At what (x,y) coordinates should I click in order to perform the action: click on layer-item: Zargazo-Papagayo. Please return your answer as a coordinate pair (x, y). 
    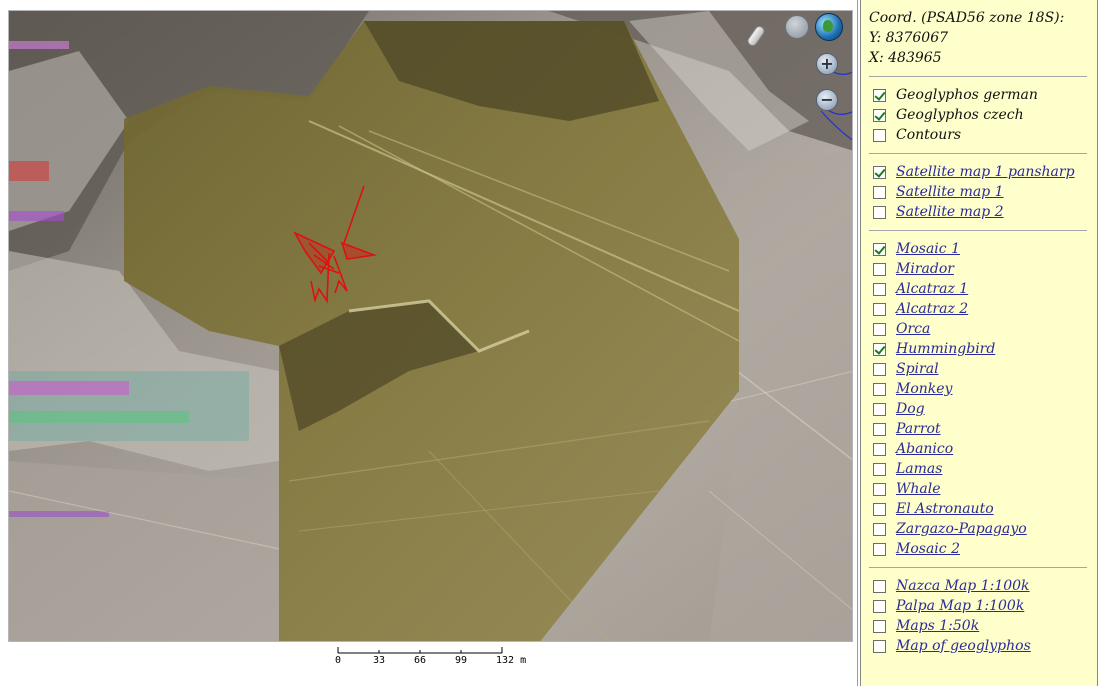
    Looking at the image, I should click on (983, 529).